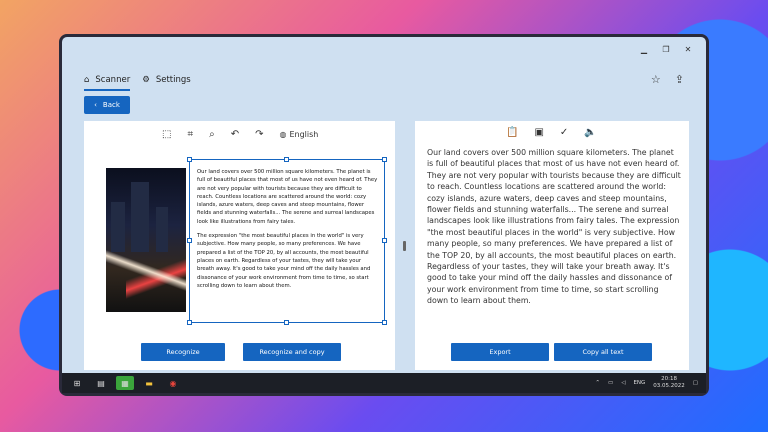  I want to click on clock: 20:18 03.05.2022, so click(669, 383).